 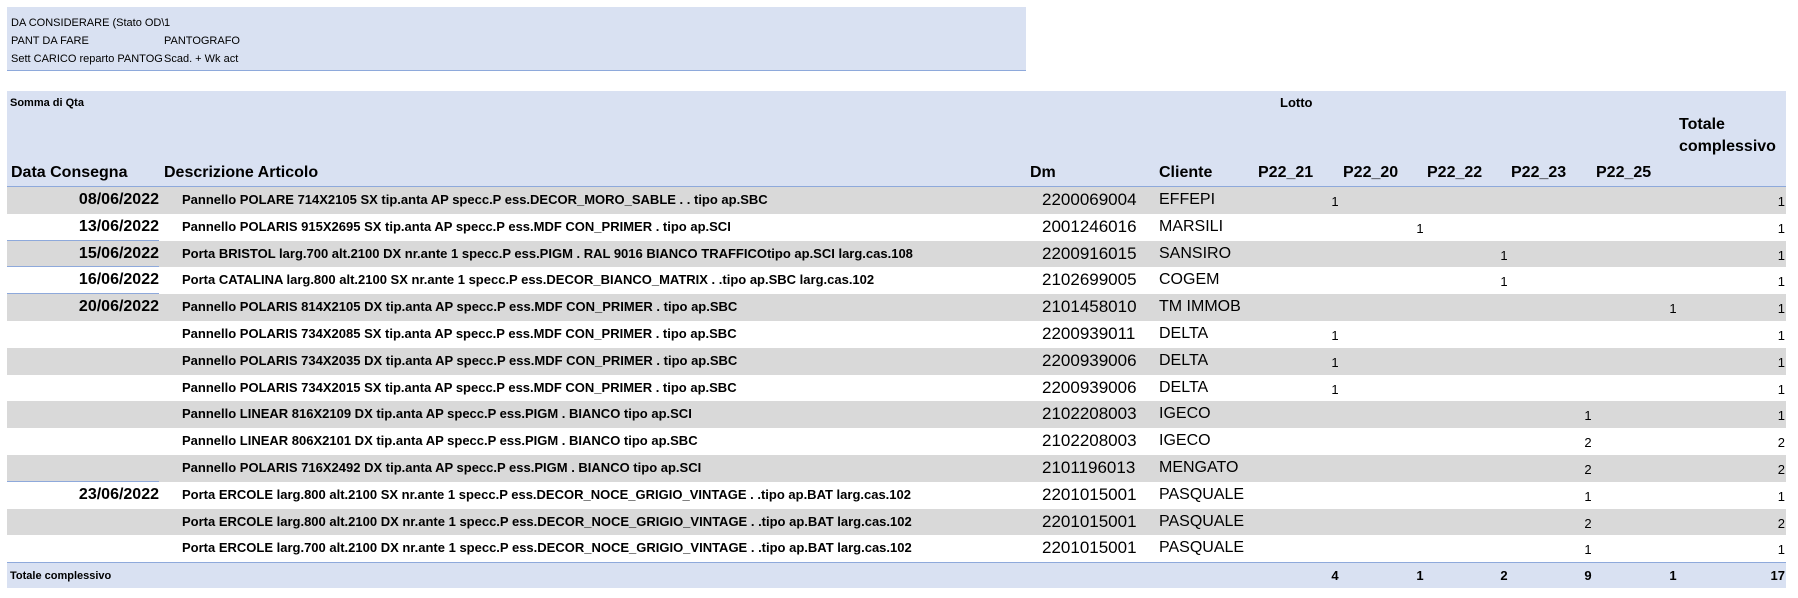 What do you see at coordinates (201, 59) in the screenshot?
I see `filter-value: Scad. + Wk act` at bounding box center [201, 59].